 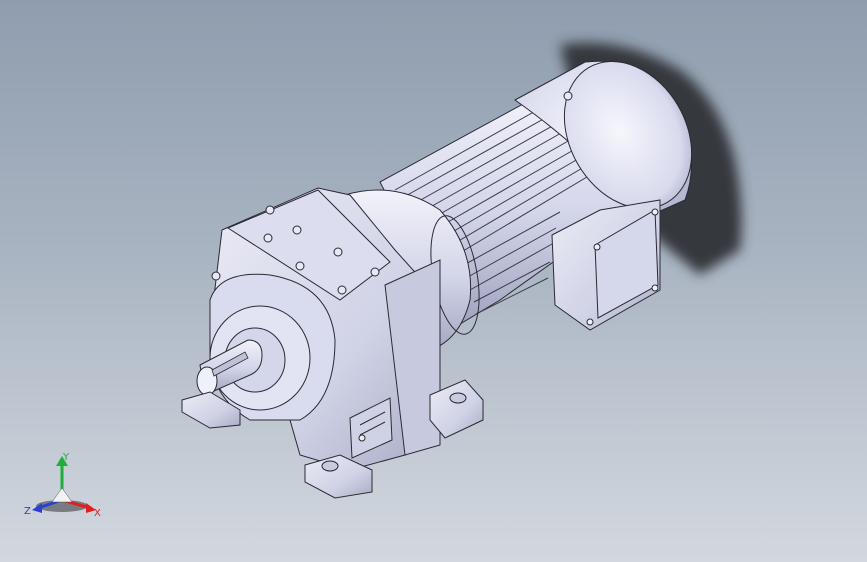 I want to click on y-axis-label: Y, so click(x=66, y=457).